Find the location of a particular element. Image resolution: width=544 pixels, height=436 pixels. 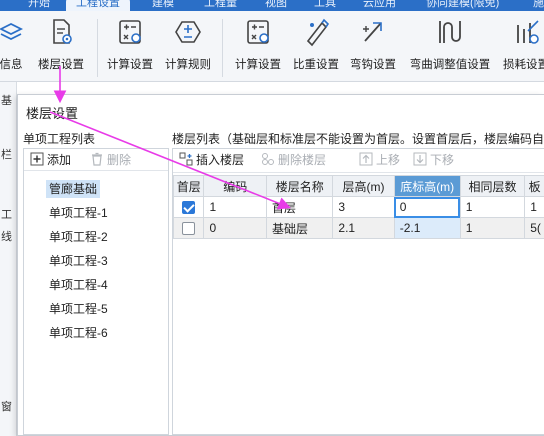

project-list-item: 单项工程-1 is located at coordinates (96, 213).